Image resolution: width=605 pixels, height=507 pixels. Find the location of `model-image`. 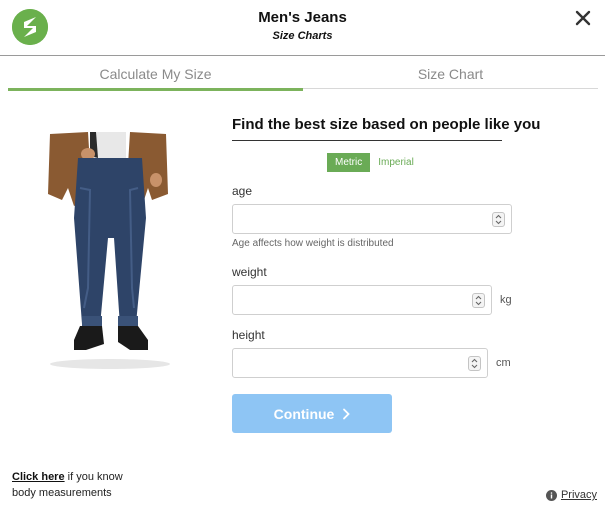

model-image is located at coordinates (110, 250).